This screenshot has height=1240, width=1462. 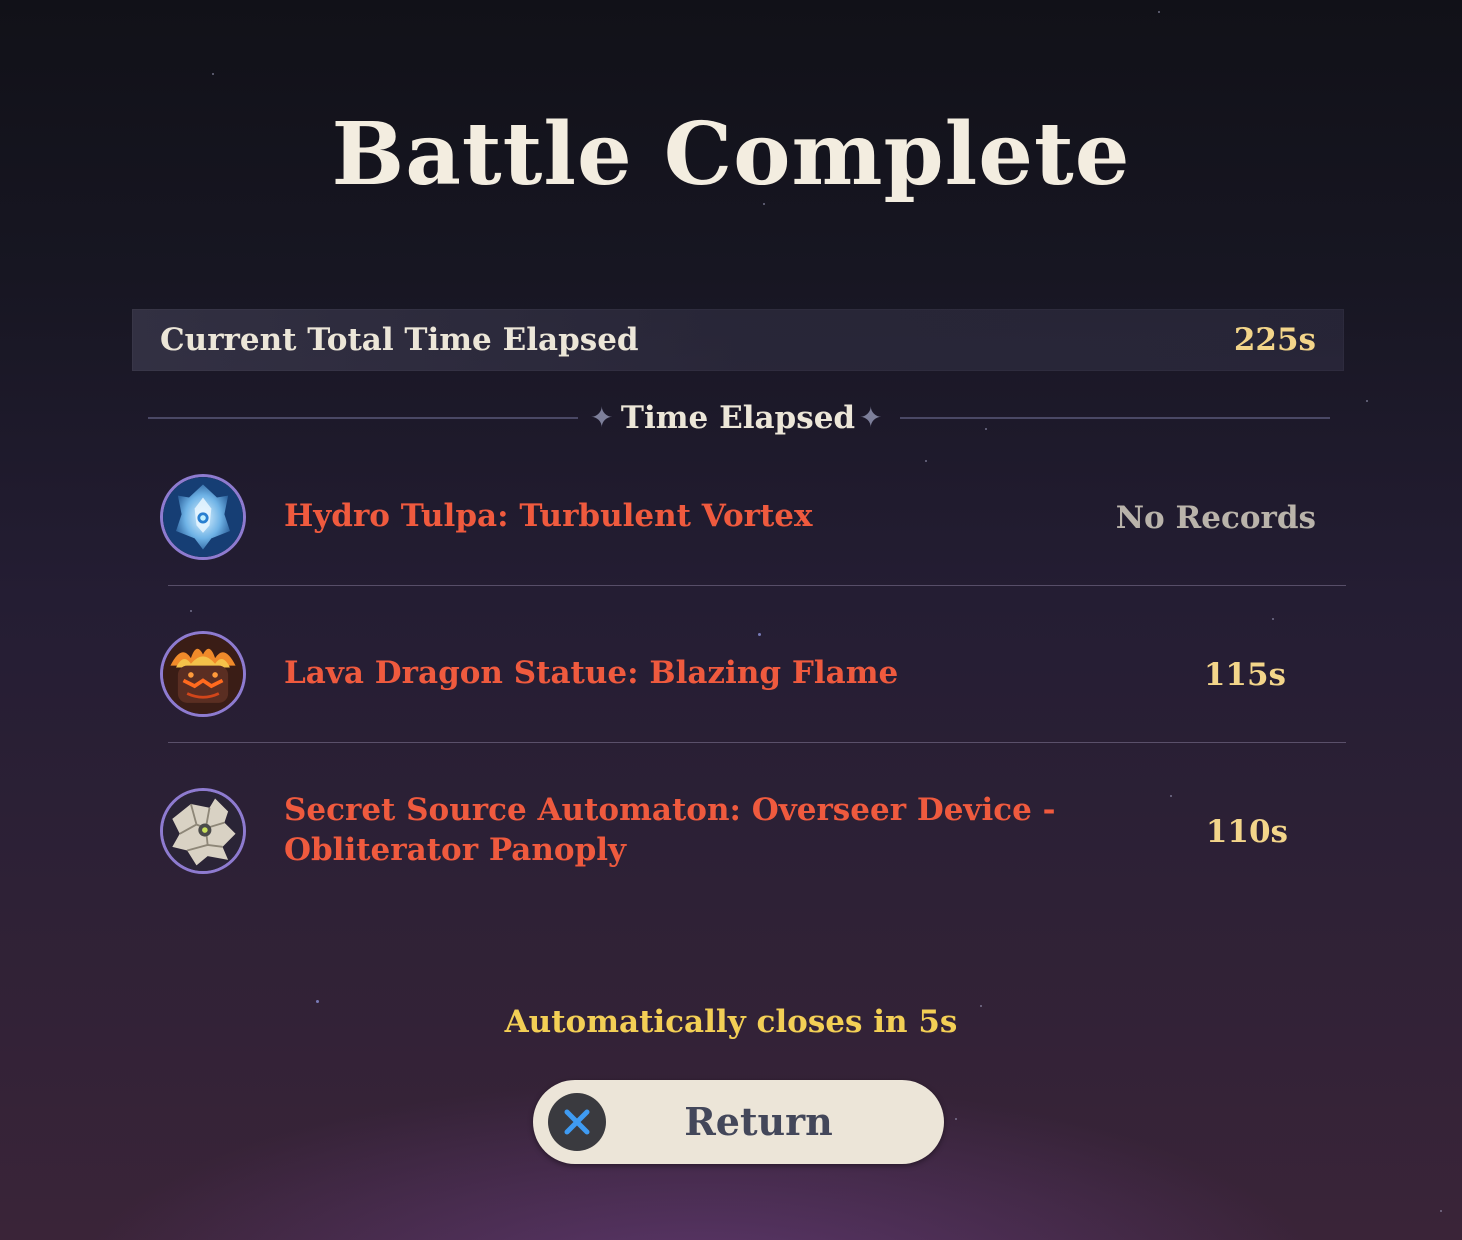 What do you see at coordinates (738, 418) in the screenshot?
I see `section-title: Time Elapsed` at bounding box center [738, 418].